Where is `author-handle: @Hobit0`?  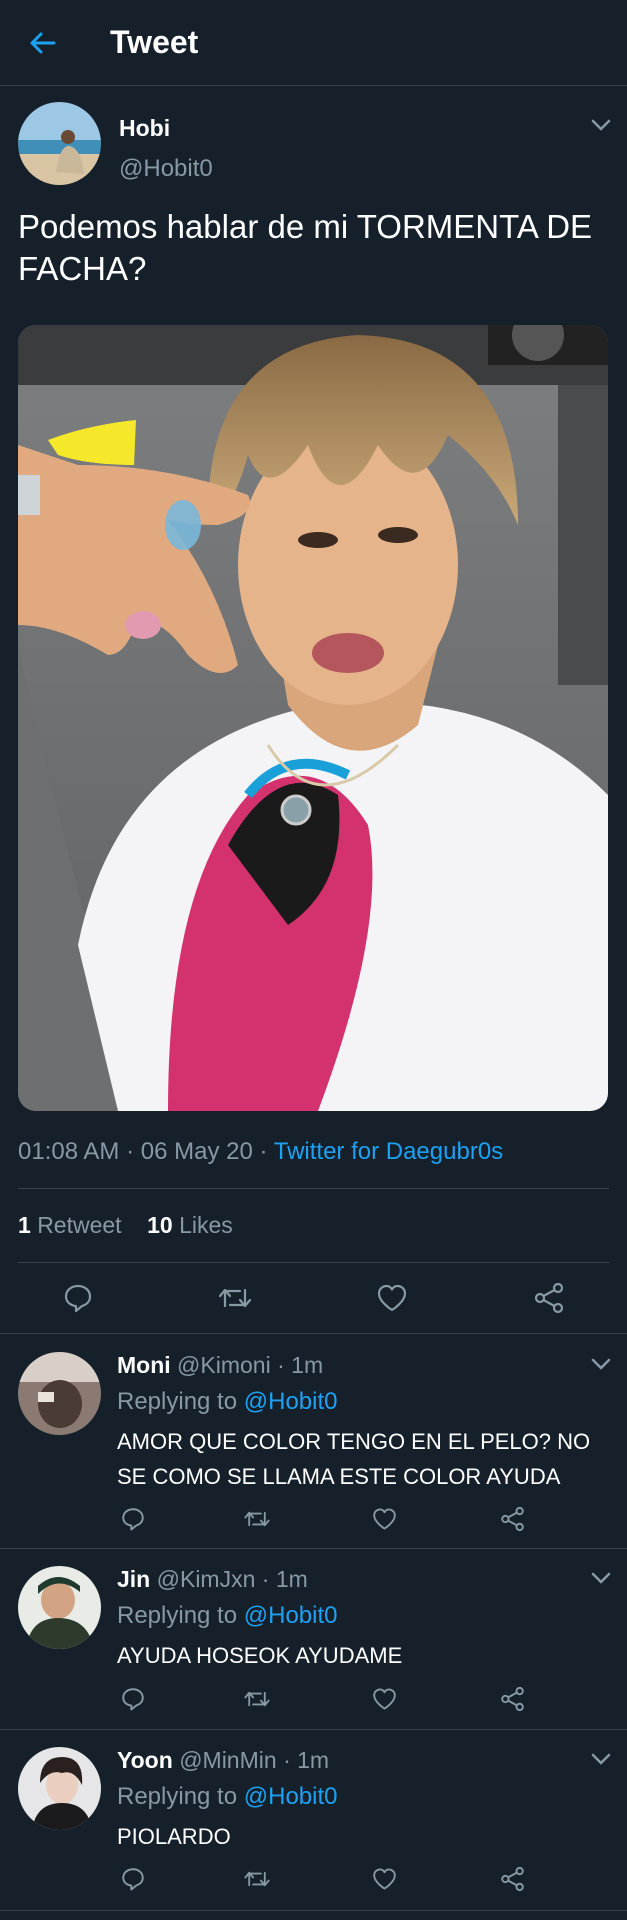 author-handle: @Hobit0 is located at coordinates (166, 169).